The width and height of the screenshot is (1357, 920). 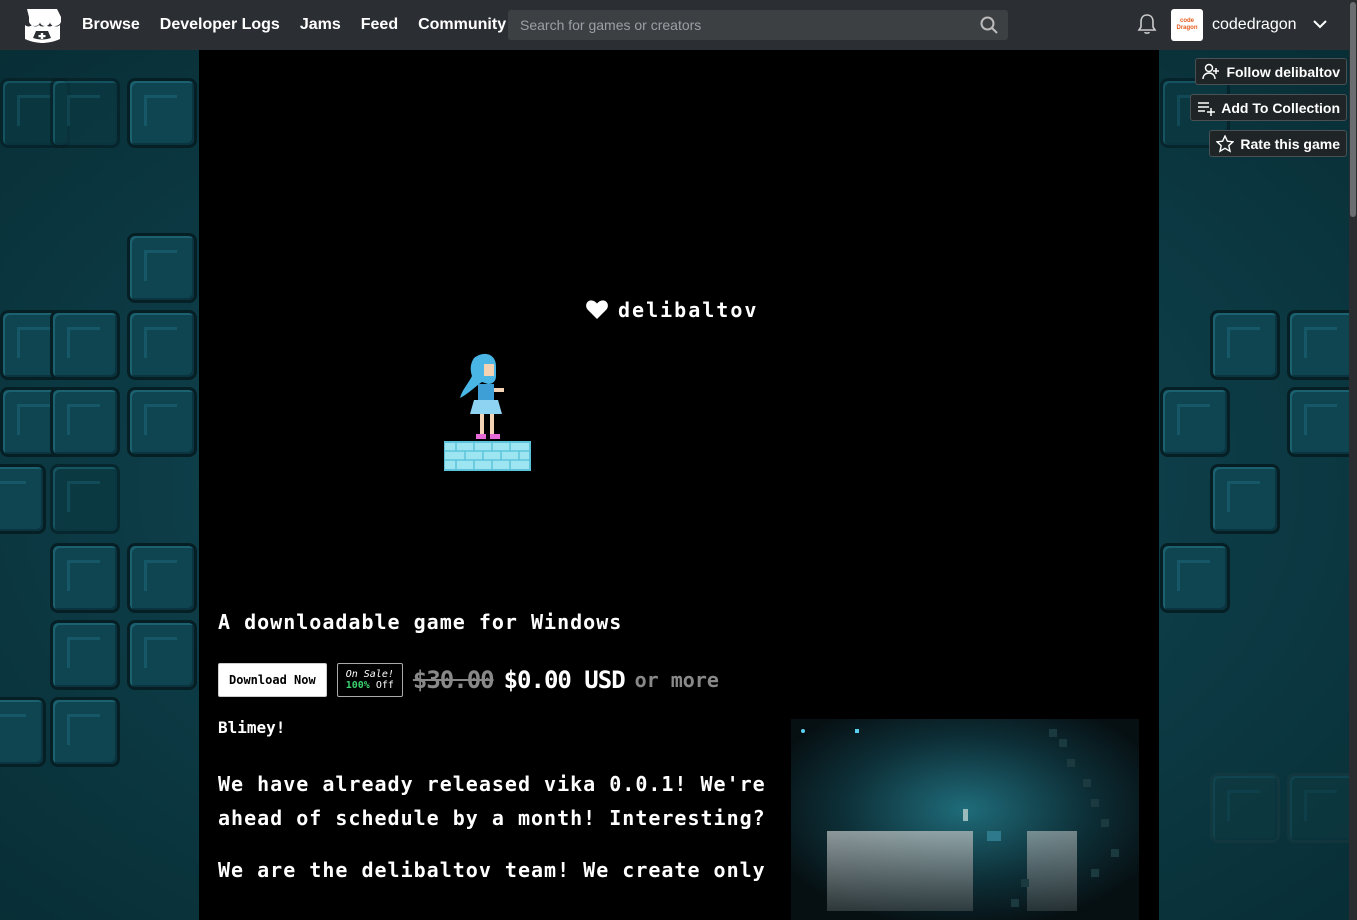 What do you see at coordinates (1290, 143) in the screenshot?
I see `rate-game-label: Rate this game` at bounding box center [1290, 143].